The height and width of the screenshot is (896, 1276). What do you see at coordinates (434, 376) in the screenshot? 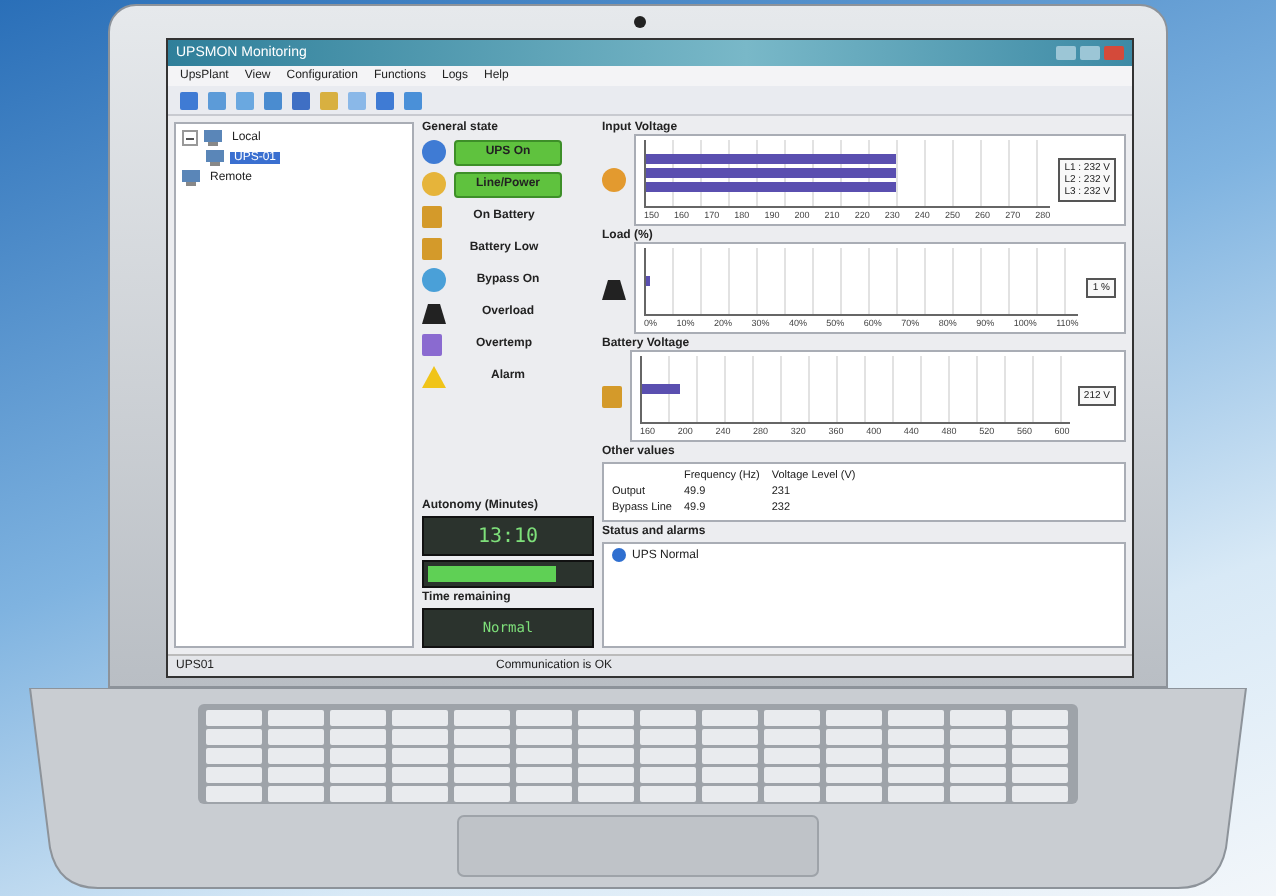
I see `warning-icon` at bounding box center [434, 376].